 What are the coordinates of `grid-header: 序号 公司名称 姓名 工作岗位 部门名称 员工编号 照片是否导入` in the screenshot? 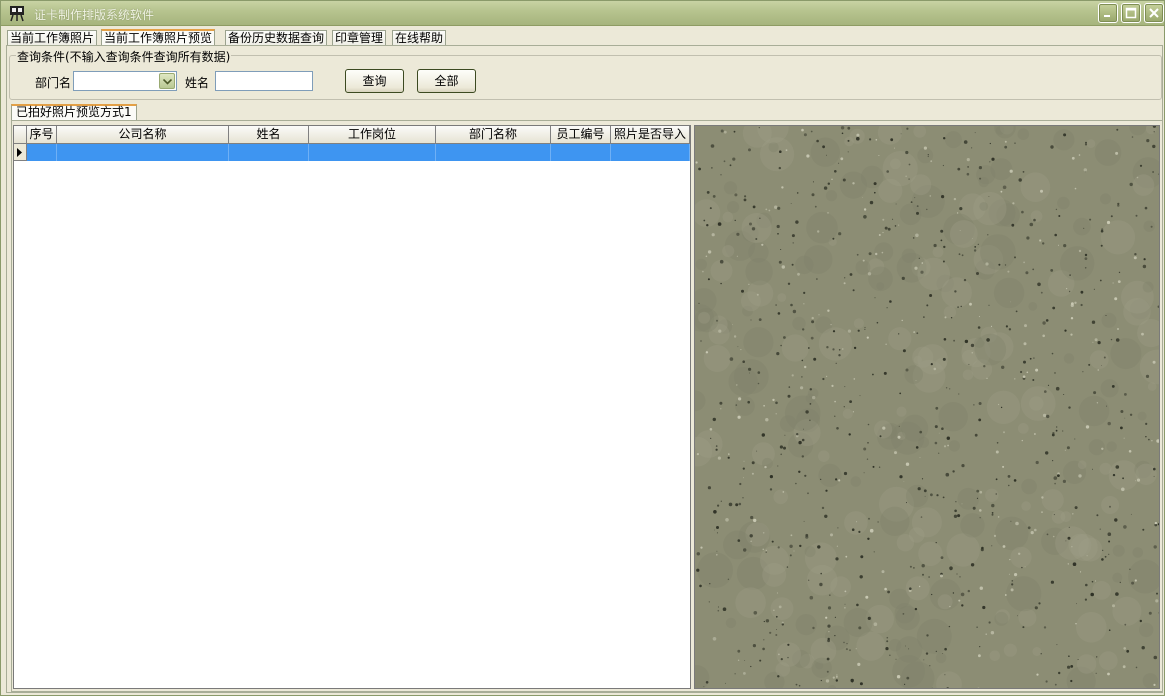 It's located at (352, 135).